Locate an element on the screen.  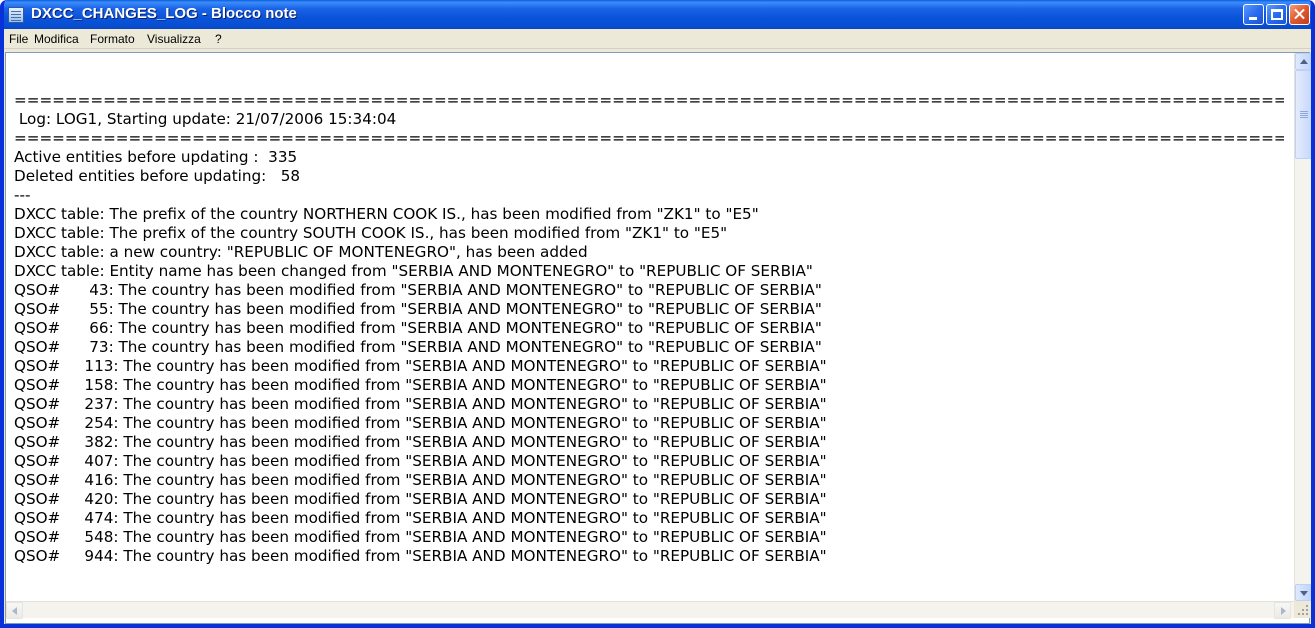
text-line: --- is located at coordinates (22, 195).